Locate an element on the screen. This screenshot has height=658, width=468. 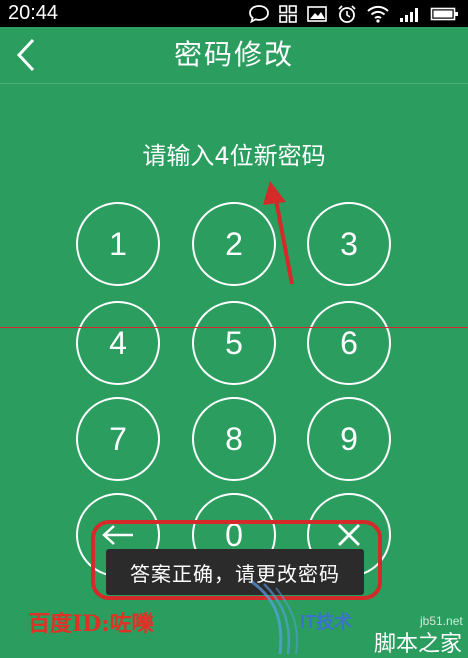
toast-message: 答案正确，请更改密码 is located at coordinates (235, 572).